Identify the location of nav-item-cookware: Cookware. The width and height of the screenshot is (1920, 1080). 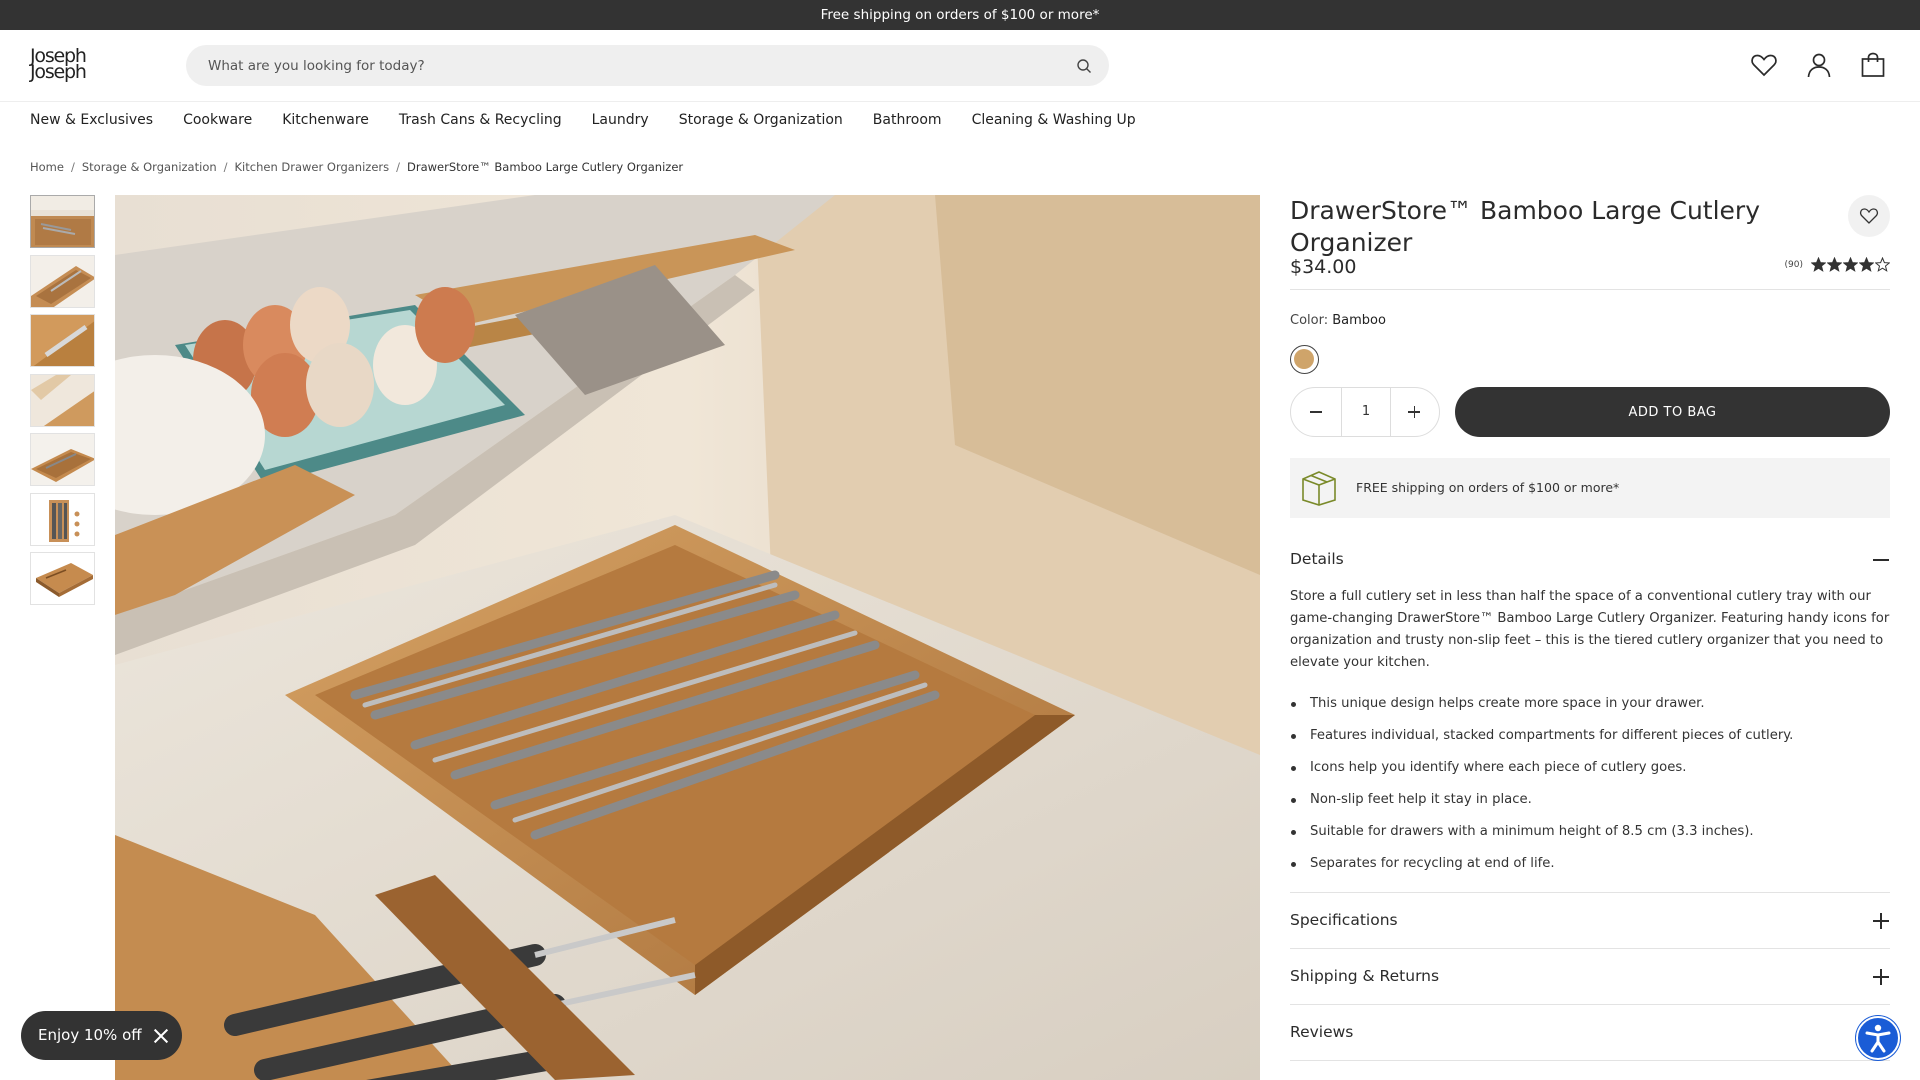
(217, 122).